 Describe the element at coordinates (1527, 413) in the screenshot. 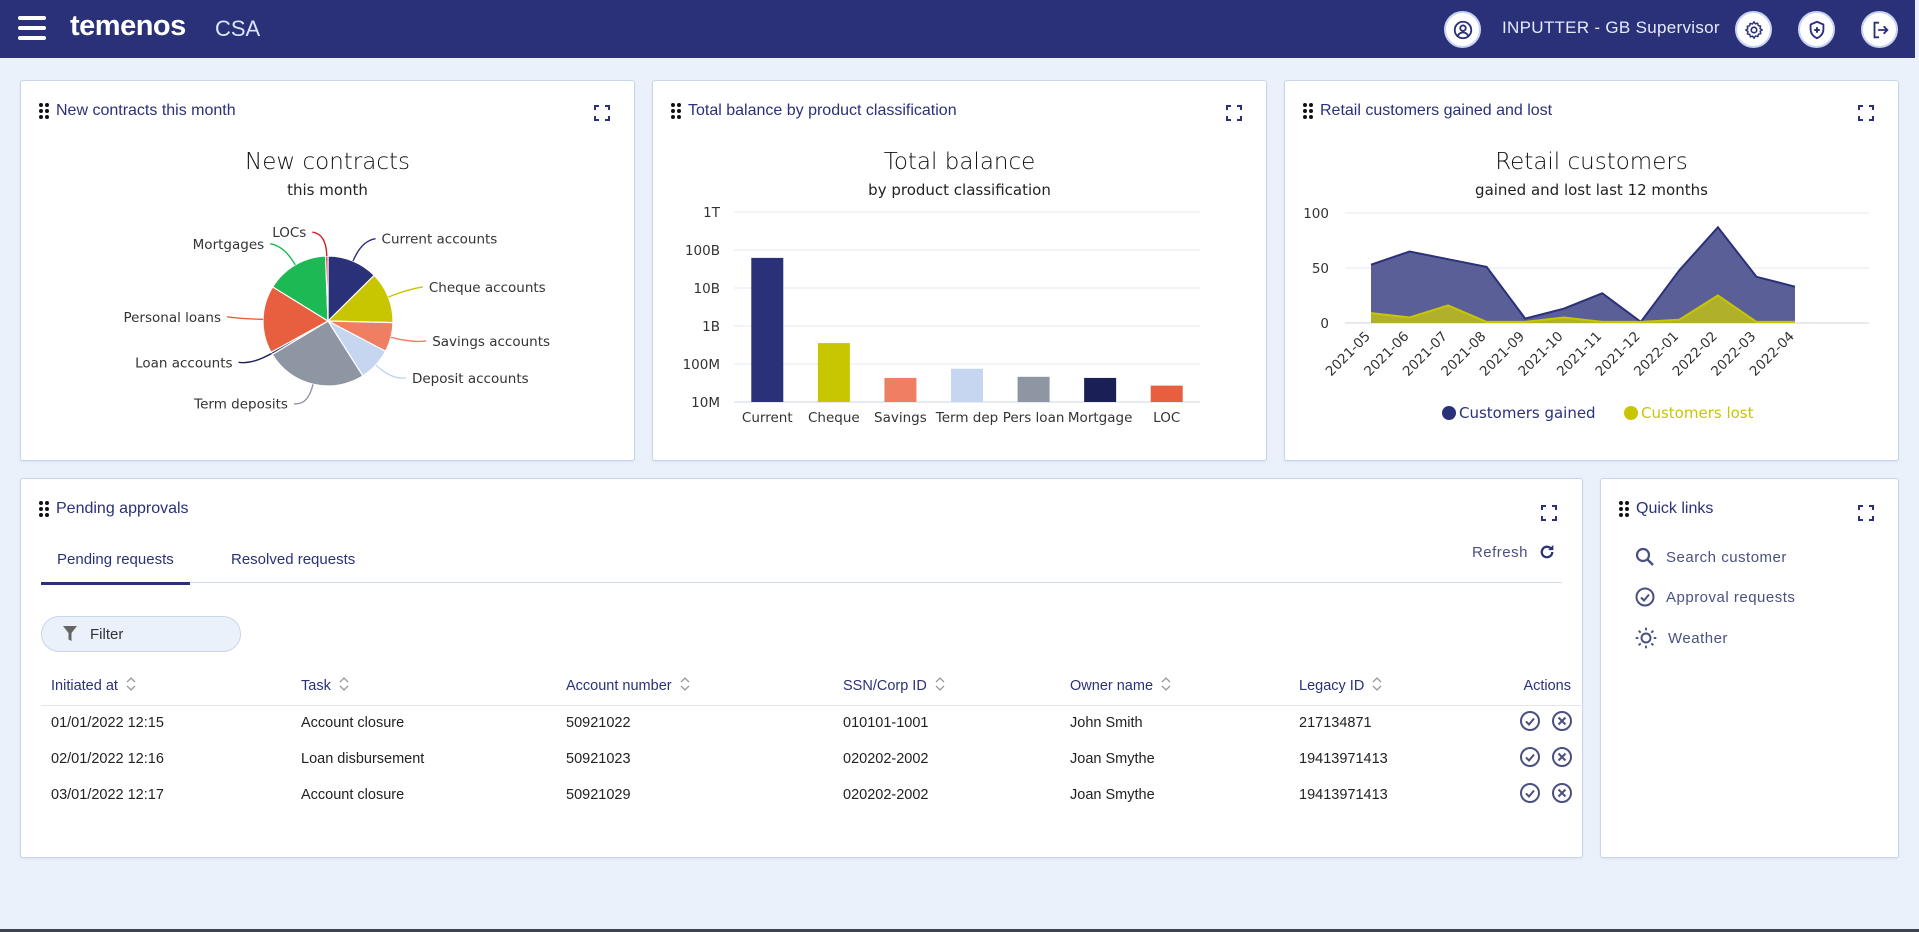

I see `legend-label: Customers gained` at that location.